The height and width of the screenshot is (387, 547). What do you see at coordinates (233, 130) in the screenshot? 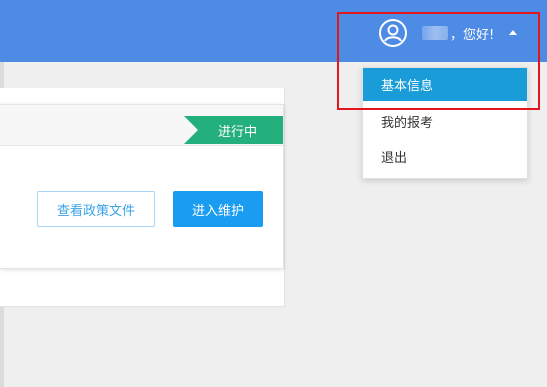
I see `status-badge: 进行中` at bounding box center [233, 130].